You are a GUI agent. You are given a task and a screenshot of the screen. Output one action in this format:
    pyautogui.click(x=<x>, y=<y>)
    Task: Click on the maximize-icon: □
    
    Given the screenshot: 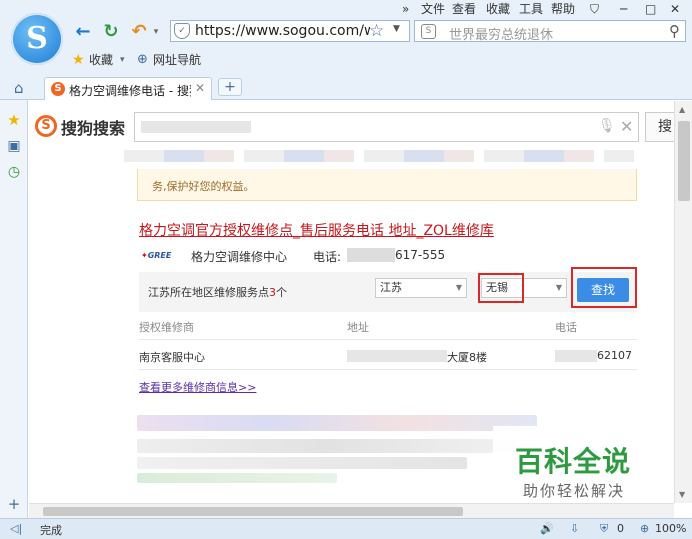 What is the action you would take?
    pyautogui.click(x=650, y=9)
    